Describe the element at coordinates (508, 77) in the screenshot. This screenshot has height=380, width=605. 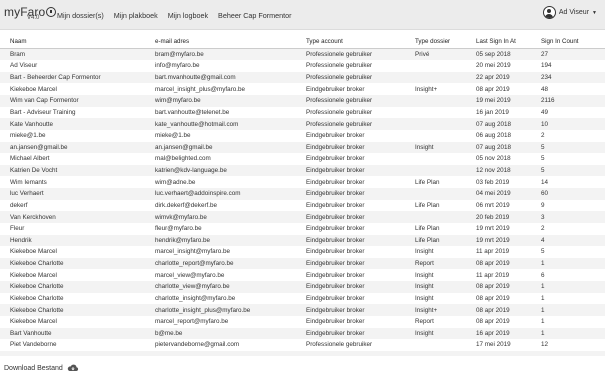
I see `cell-last-sign-in: 22 apr 2019` at that location.